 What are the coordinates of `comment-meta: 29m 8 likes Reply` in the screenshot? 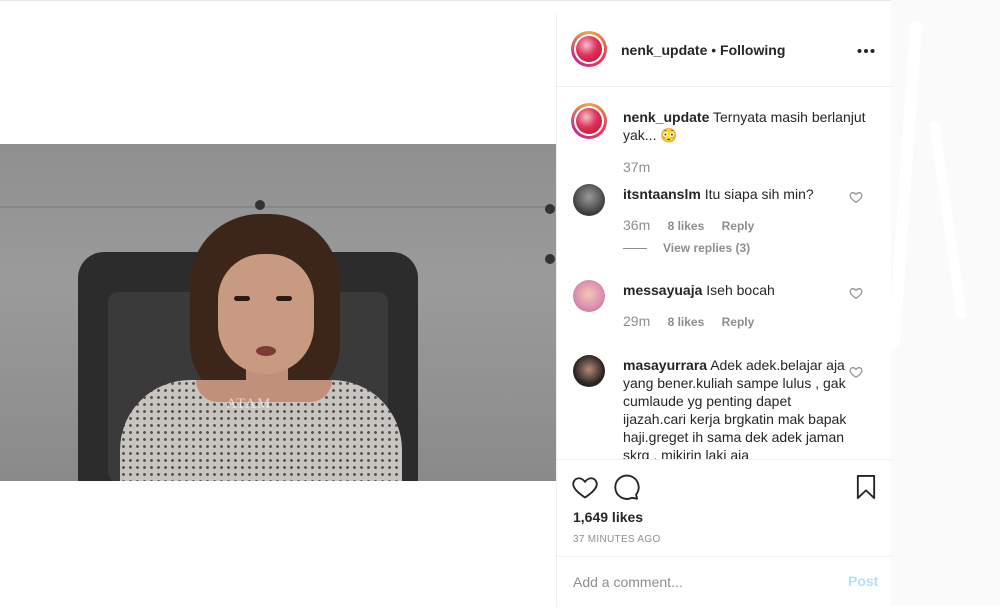 It's located at (695, 321).